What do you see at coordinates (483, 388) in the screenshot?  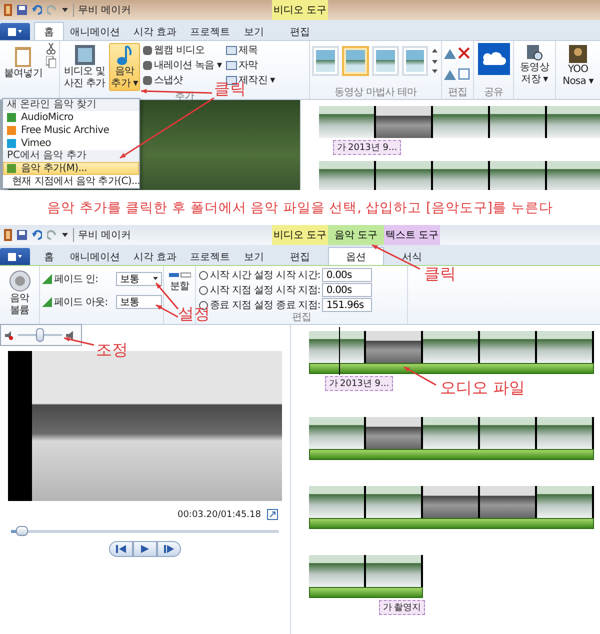 I see `annotation-text: 오디오 파일` at bounding box center [483, 388].